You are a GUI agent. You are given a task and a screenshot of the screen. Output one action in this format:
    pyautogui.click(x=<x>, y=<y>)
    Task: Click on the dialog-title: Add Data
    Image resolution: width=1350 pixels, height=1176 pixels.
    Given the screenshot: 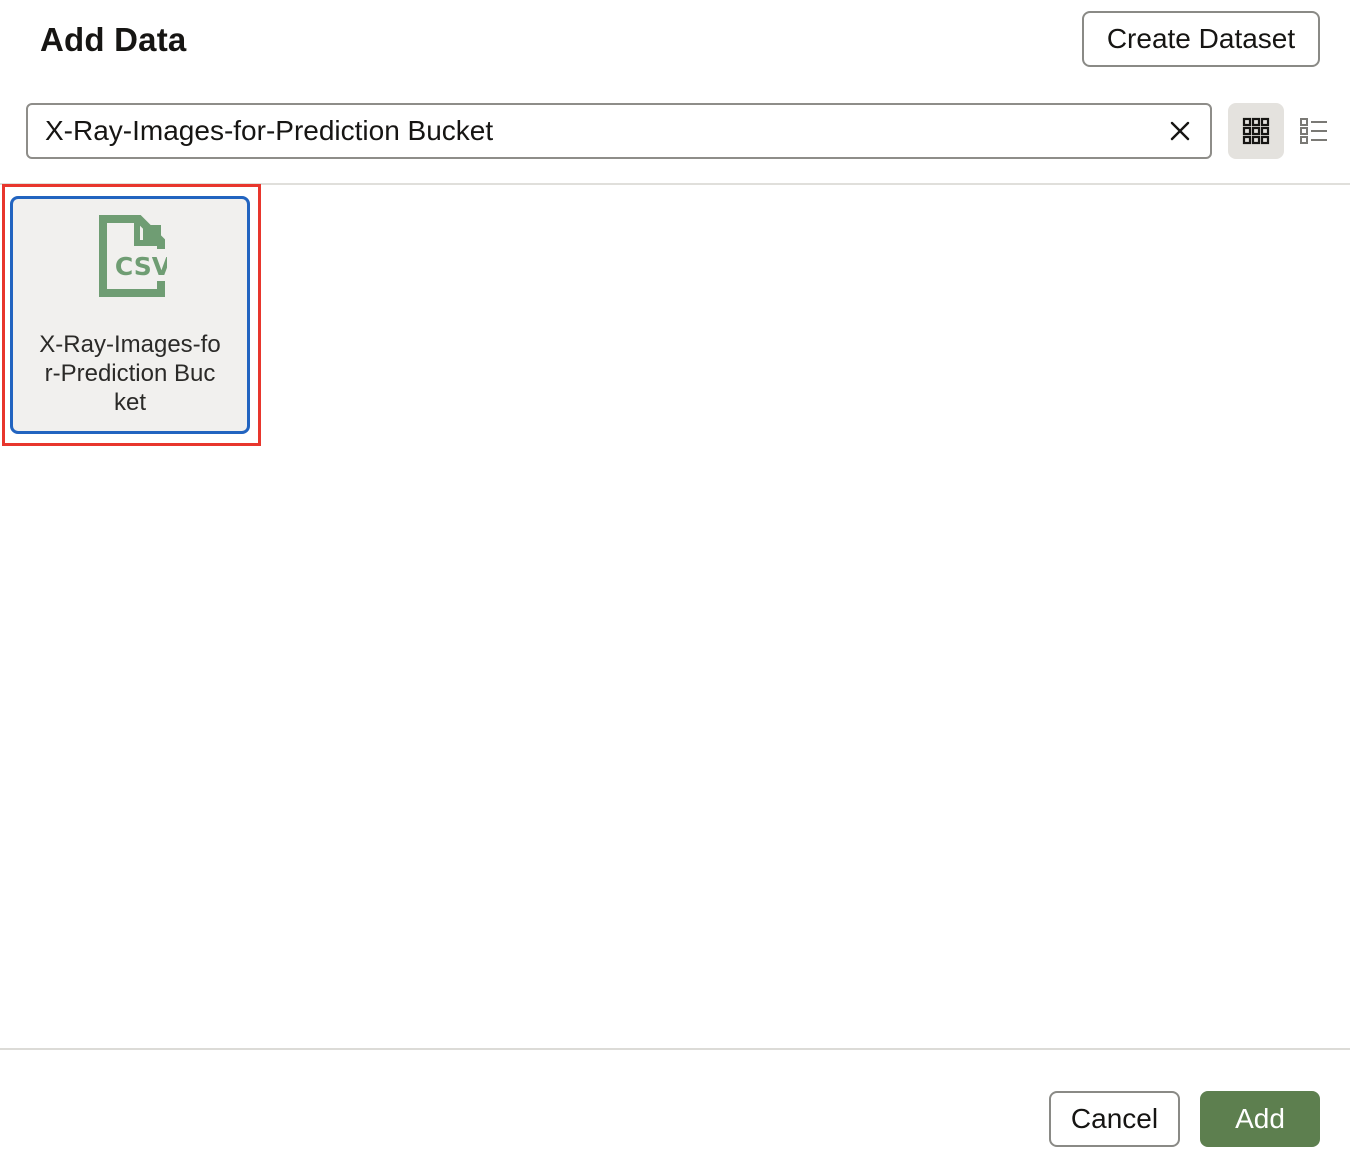 What is the action you would take?
    pyautogui.click(x=113, y=39)
    